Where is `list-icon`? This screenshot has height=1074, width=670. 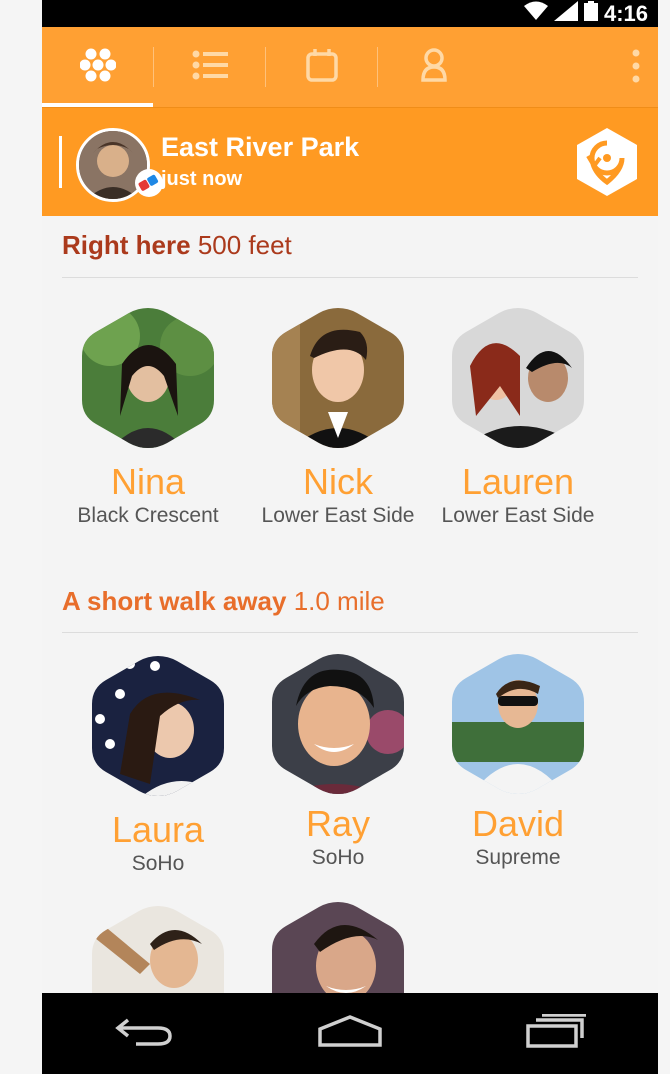 list-icon is located at coordinates (210, 67).